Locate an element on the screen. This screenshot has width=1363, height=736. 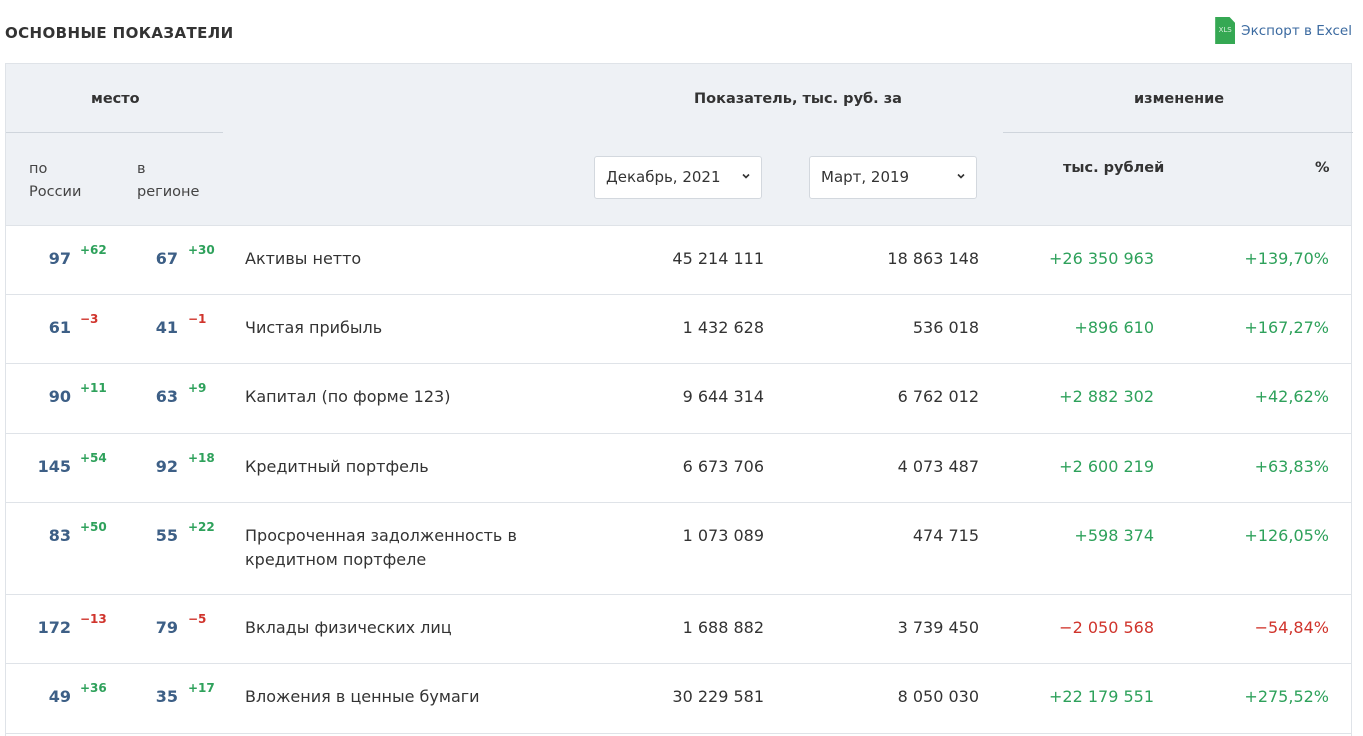
rank-russia-delta: −13 is located at coordinates (93, 619).